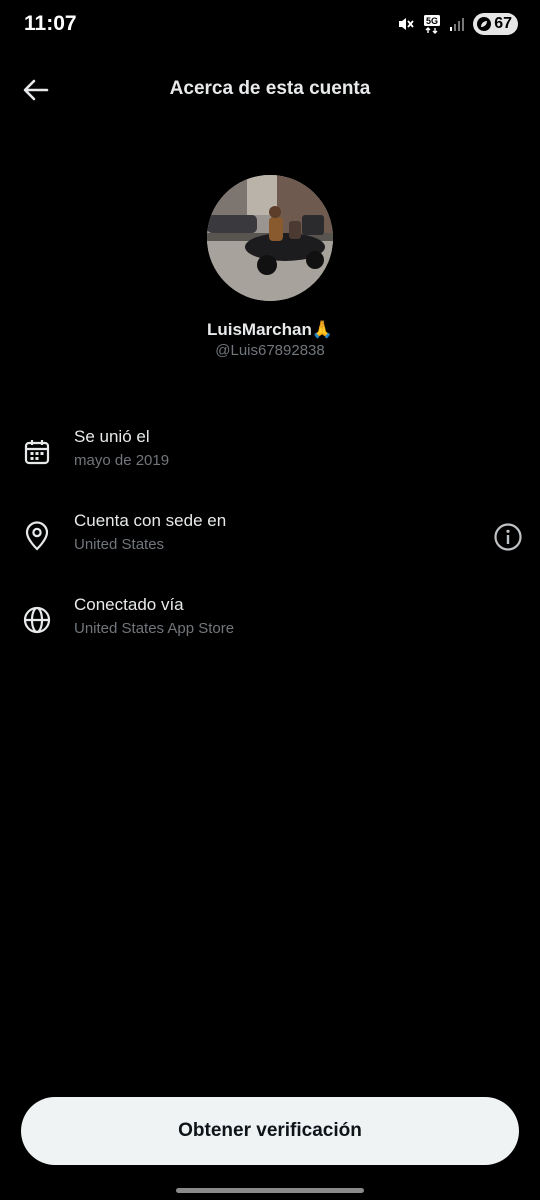 This screenshot has width=540, height=1200. I want to click on status-time: 11:07, so click(50, 23).